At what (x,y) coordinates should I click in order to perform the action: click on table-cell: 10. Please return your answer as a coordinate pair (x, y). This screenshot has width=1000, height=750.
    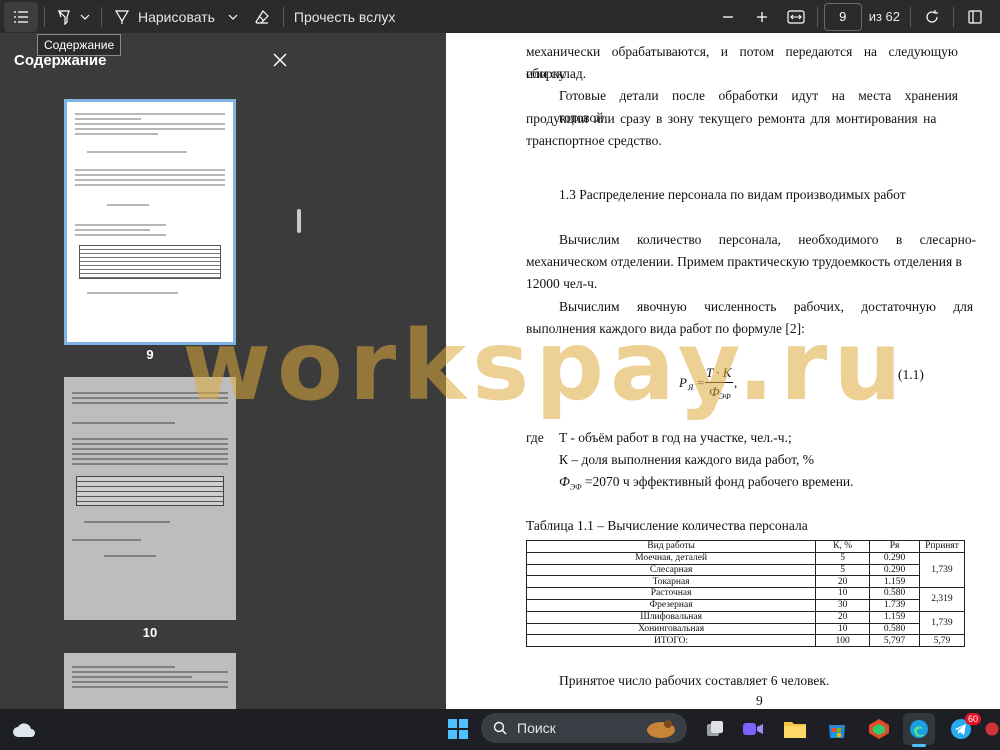
    Looking at the image, I should click on (843, 629).